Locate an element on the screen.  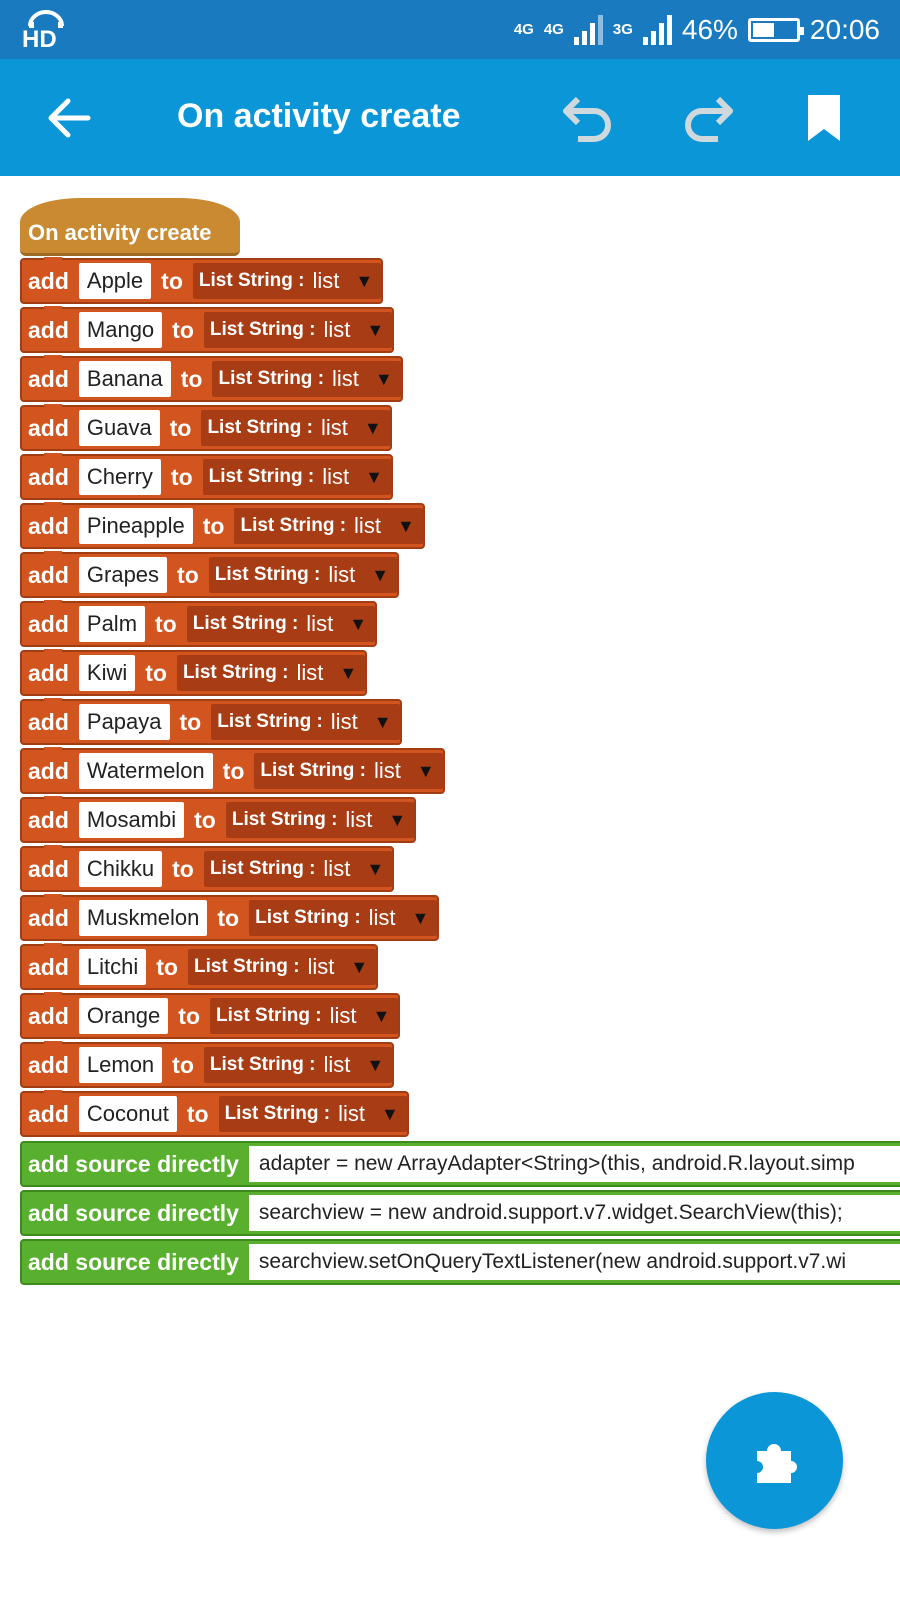
add-to-list-block: add Palm to List String : list ▼ is located at coordinates (199, 623).